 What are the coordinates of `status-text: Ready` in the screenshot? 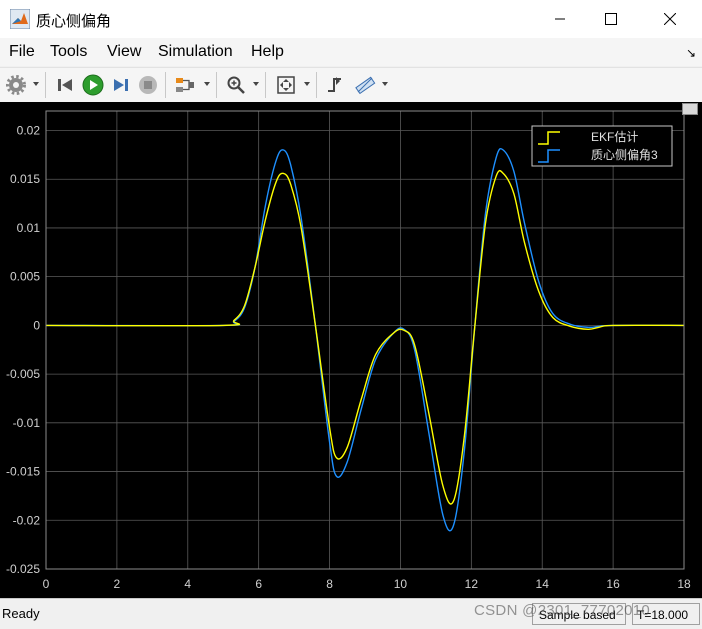 It's located at (21, 613).